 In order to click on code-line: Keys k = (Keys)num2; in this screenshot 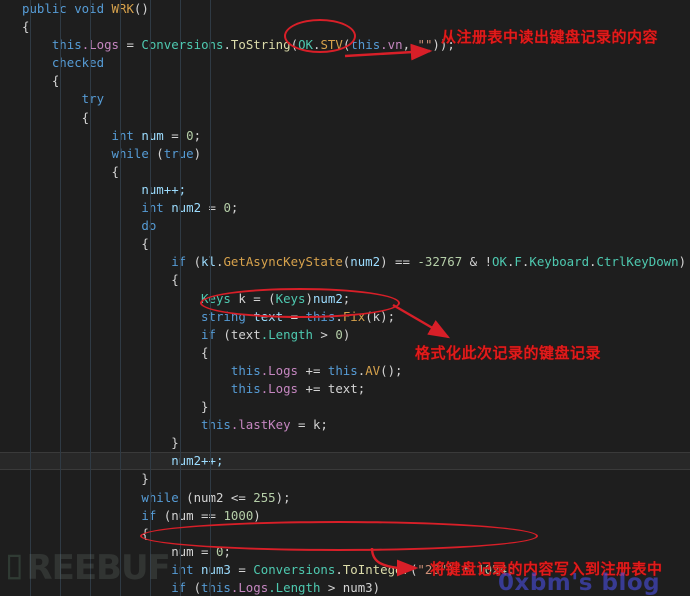, I will do `click(345, 299)`.